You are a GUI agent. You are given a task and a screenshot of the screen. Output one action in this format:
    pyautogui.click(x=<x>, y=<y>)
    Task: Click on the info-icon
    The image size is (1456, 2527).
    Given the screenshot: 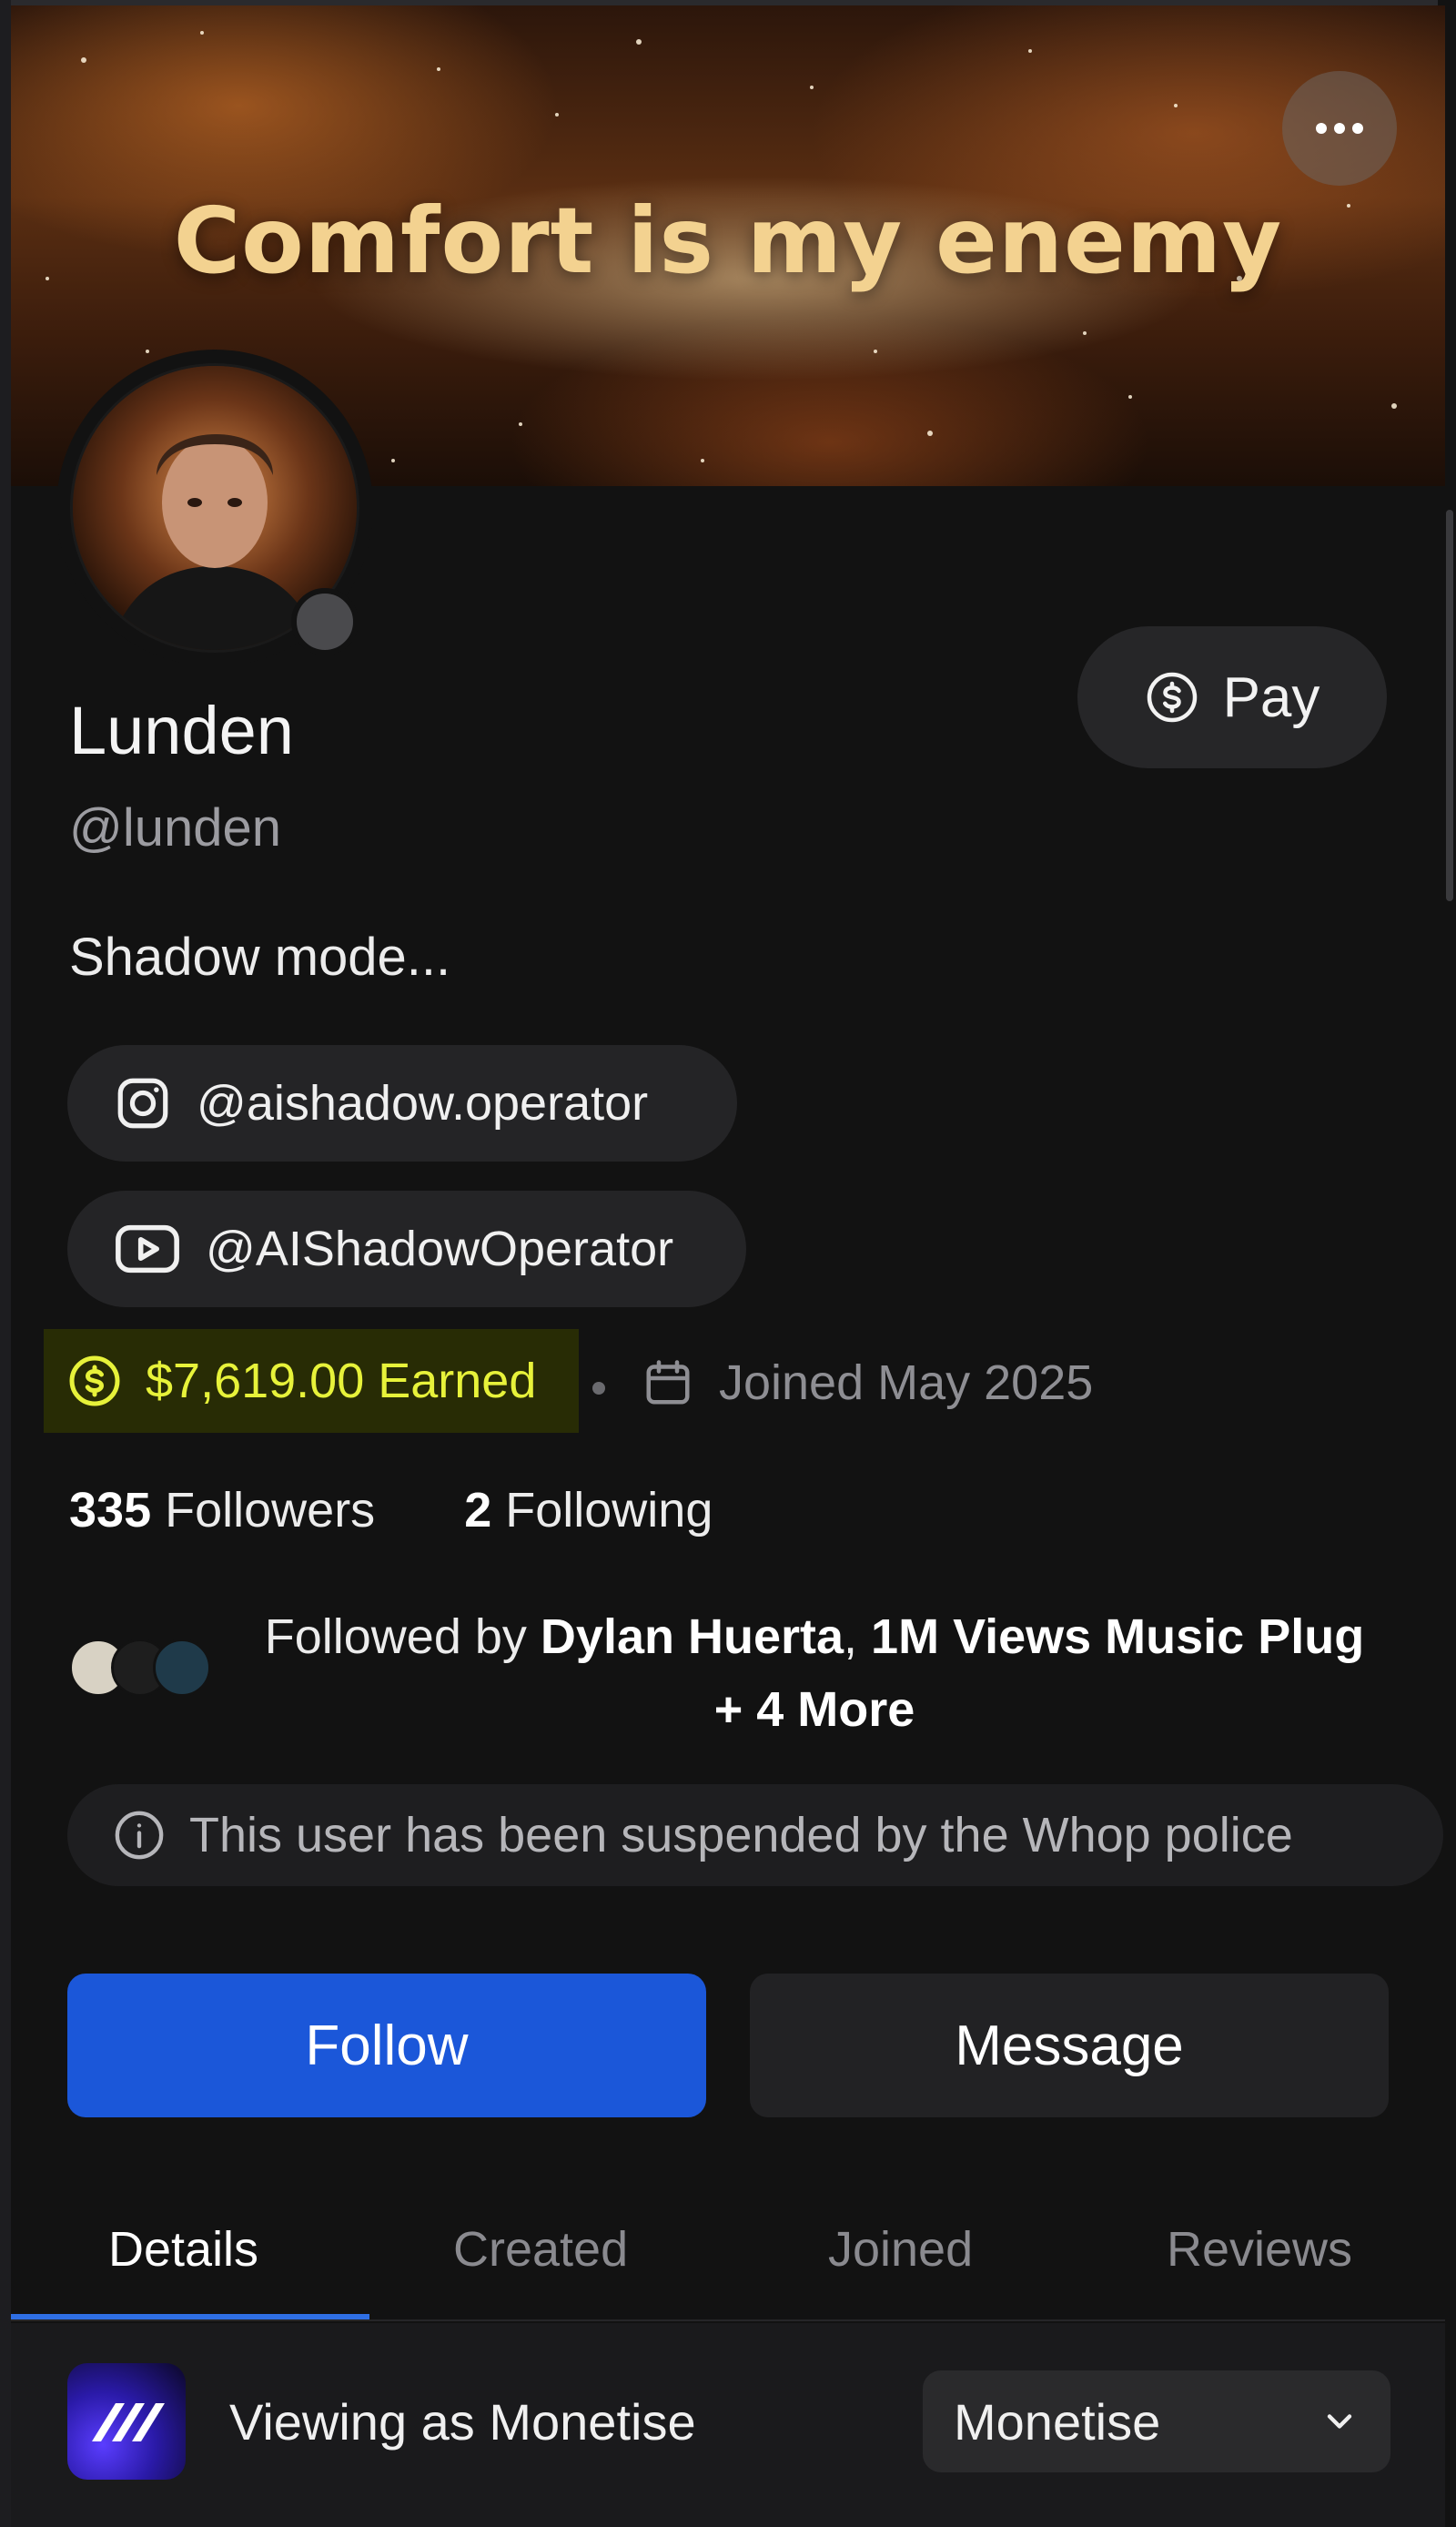 What is the action you would take?
    pyautogui.click(x=139, y=1835)
    